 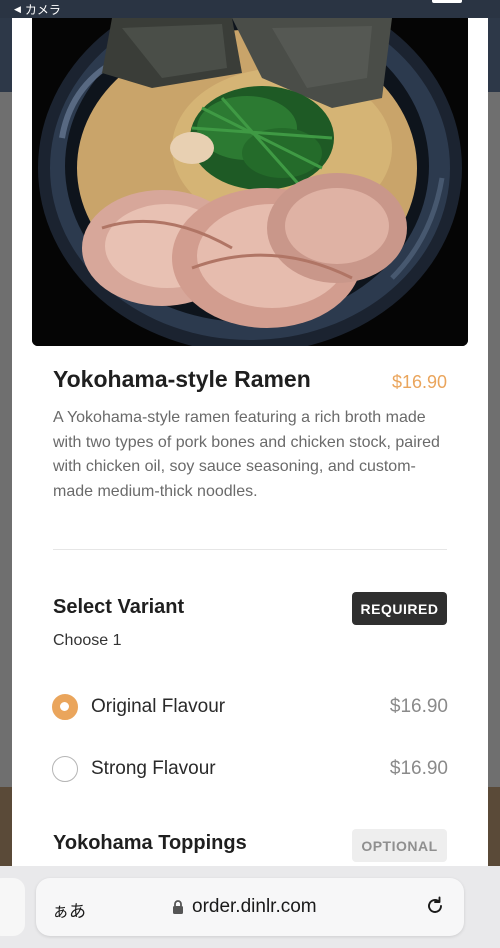 I want to click on variant-section-title: Select Variant, so click(x=119, y=607).